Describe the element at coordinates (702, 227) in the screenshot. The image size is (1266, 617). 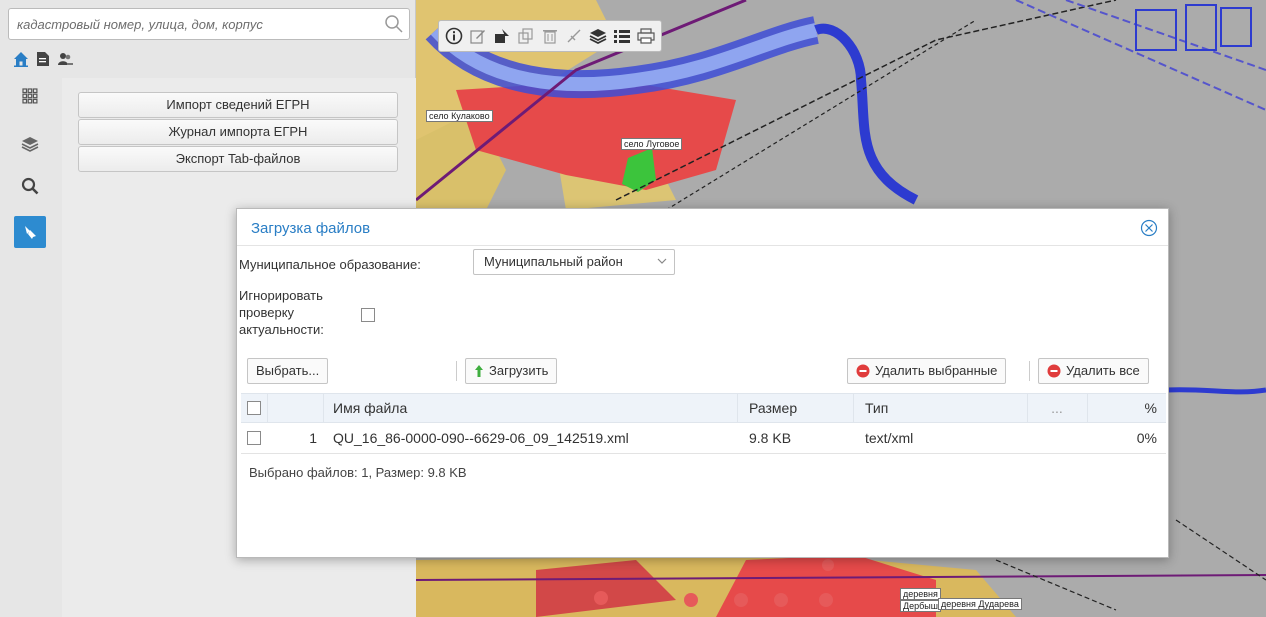
I see `dialog-header: Загрузка файлов` at that location.